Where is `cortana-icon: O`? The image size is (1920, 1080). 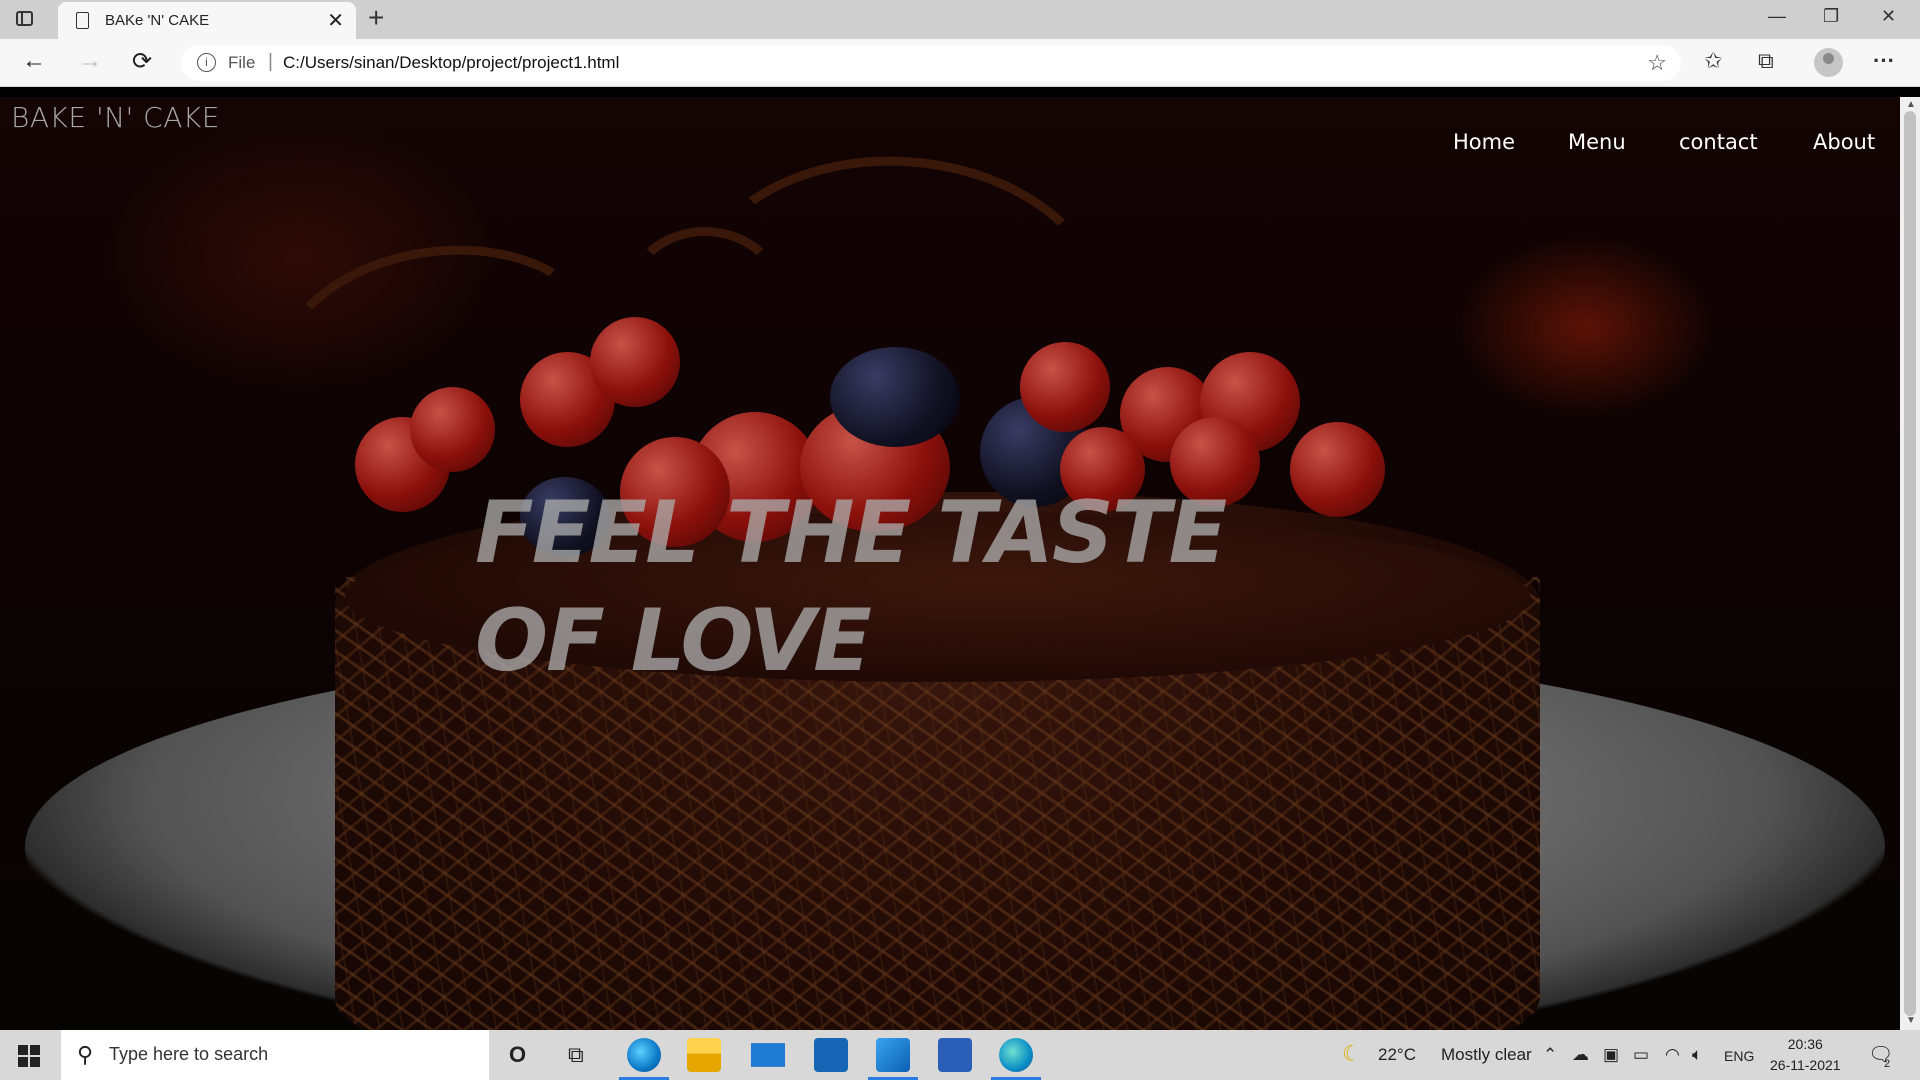 cortana-icon: O is located at coordinates (517, 1055).